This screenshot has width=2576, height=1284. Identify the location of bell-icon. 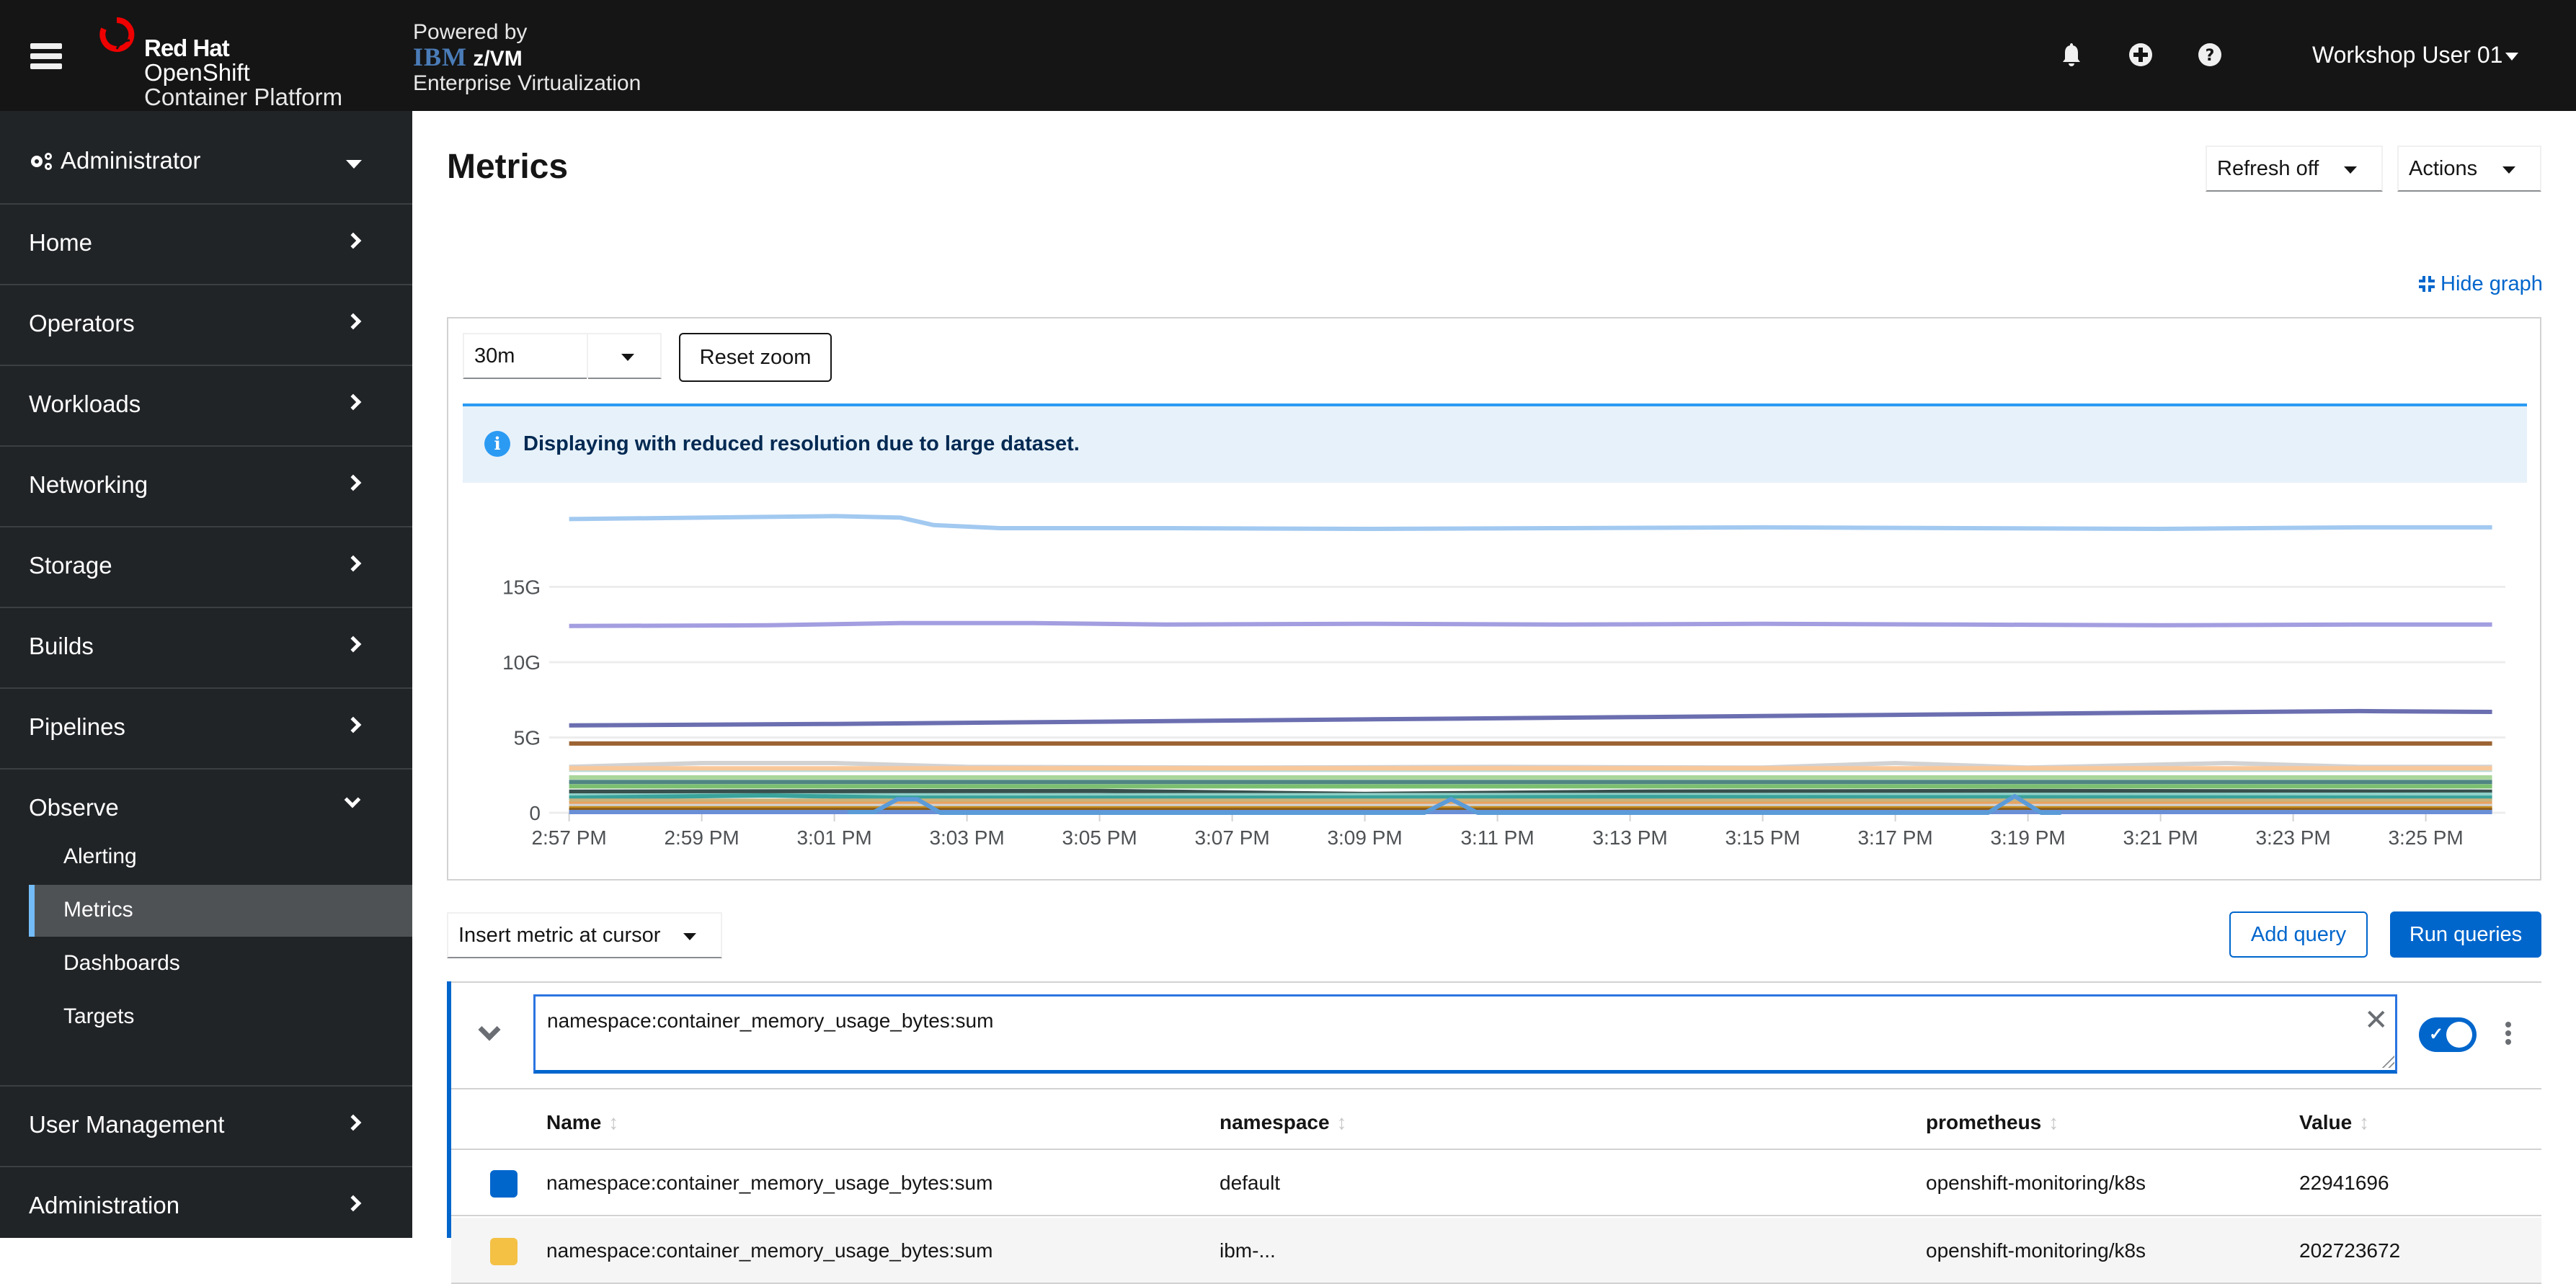
(2071, 55).